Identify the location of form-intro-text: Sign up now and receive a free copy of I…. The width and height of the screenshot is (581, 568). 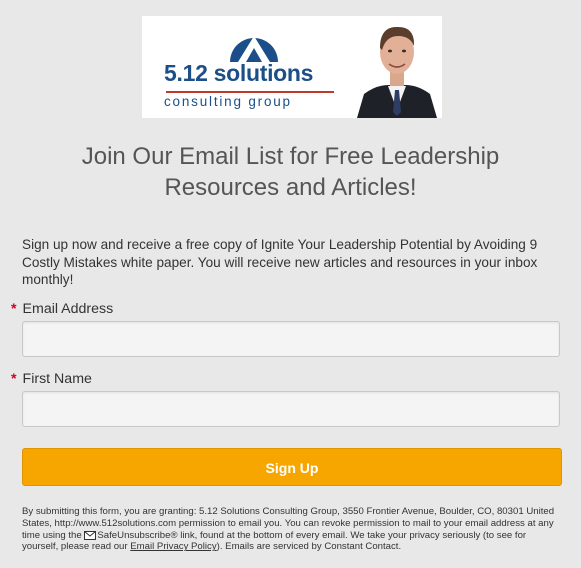
(280, 262).